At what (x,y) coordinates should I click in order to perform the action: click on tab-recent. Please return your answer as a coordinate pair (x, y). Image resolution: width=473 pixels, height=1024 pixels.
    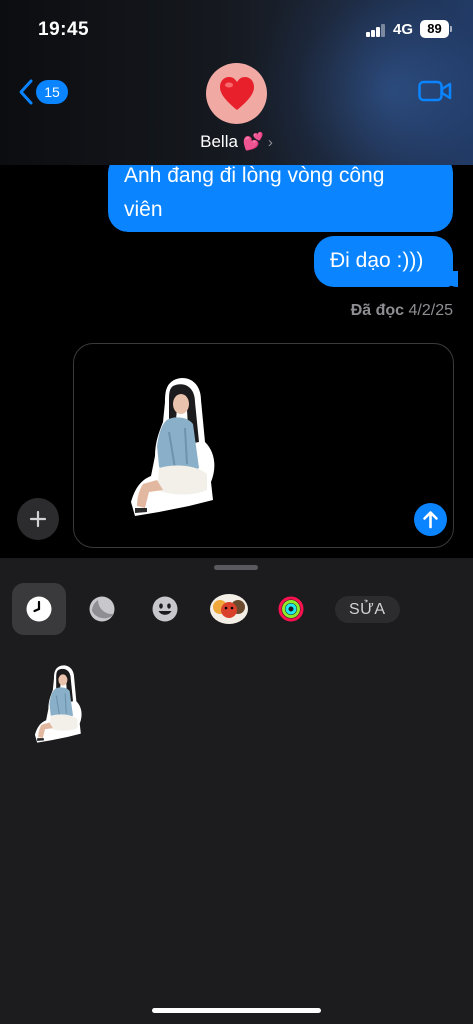
    Looking at the image, I should click on (39, 609).